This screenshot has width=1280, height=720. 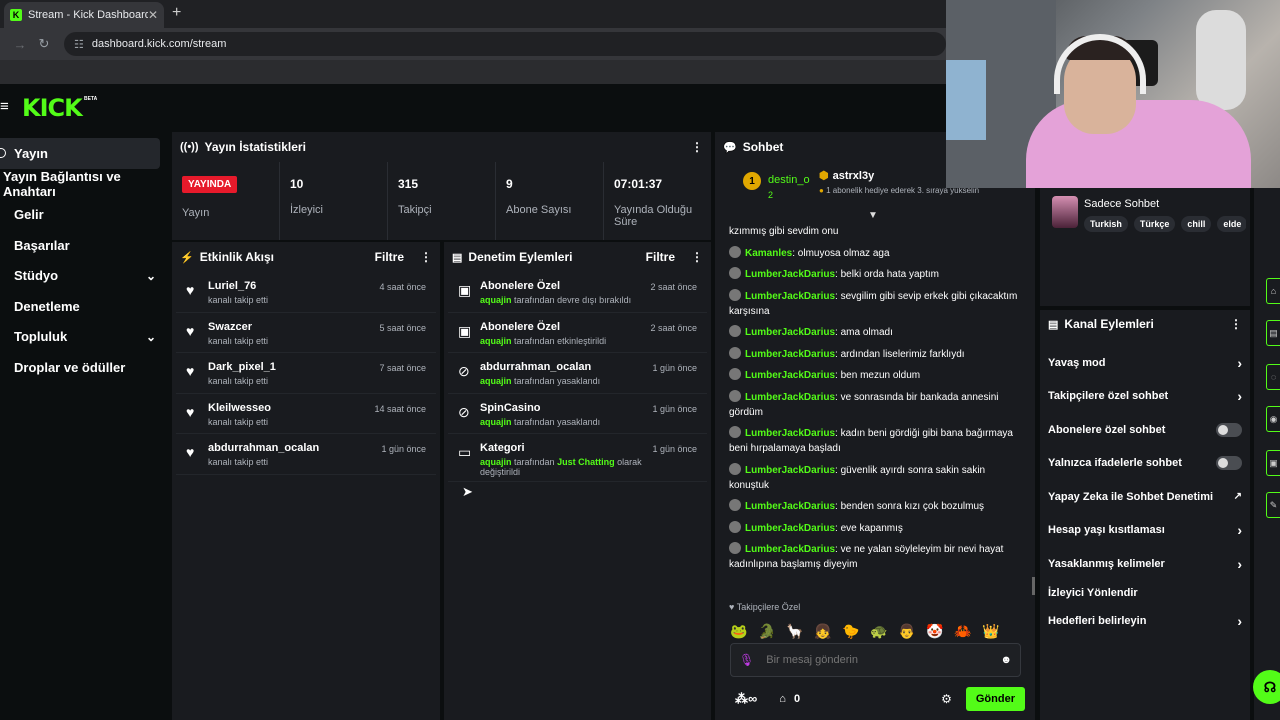 I want to click on sidebar-item-studio: Stüdyo ⌄, so click(x=84, y=275).